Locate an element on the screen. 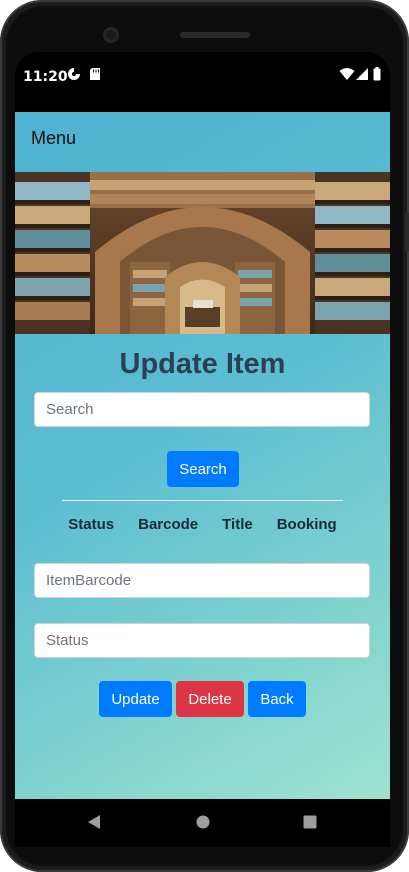 The width and height of the screenshot is (409, 872). update-button: Update is located at coordinates (135, 699).